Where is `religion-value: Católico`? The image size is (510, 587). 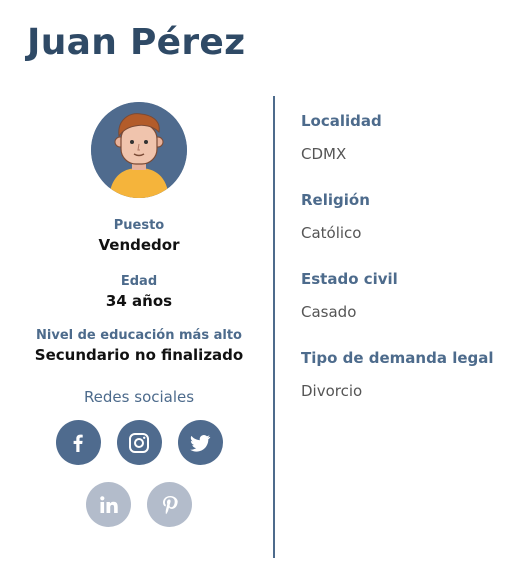
religion-value: Católico is located at coordinates (331, 233).